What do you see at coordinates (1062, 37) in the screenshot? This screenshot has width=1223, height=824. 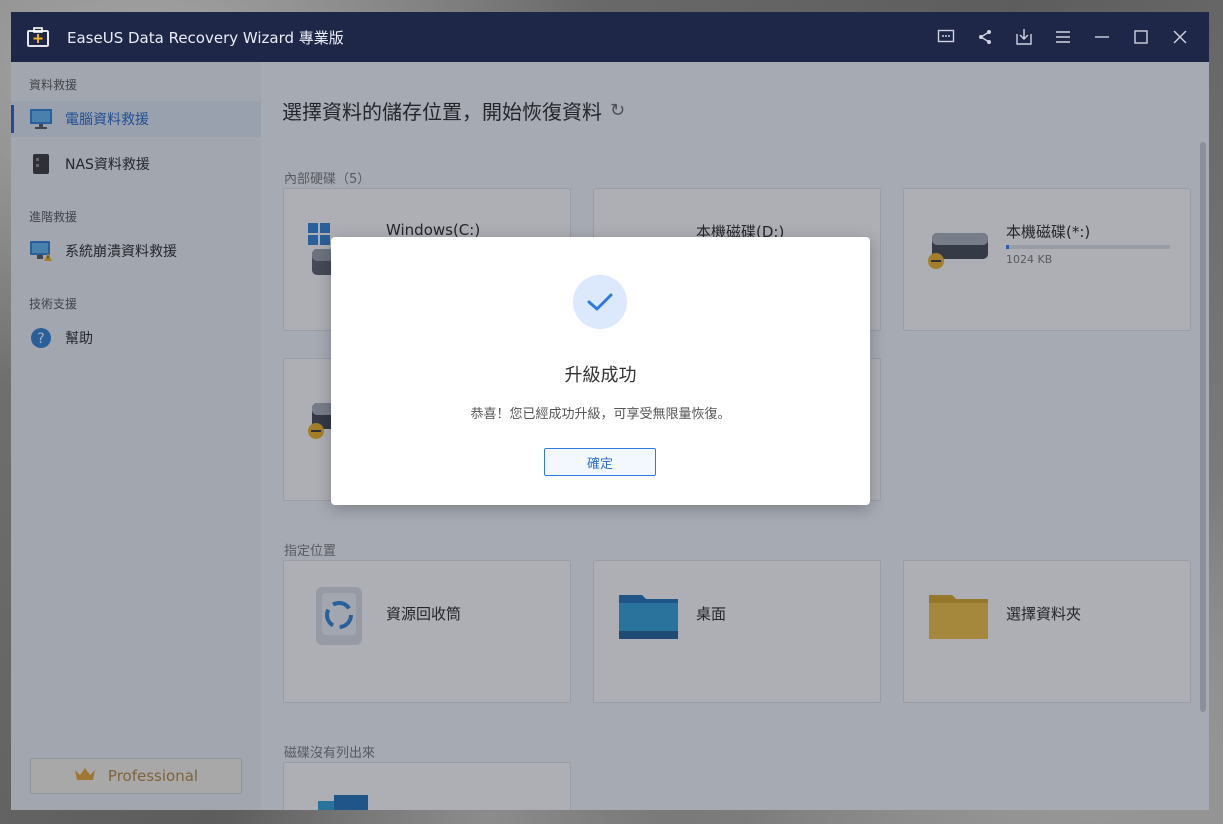 I see `menu-icon` at bounding box center [1062, 37].